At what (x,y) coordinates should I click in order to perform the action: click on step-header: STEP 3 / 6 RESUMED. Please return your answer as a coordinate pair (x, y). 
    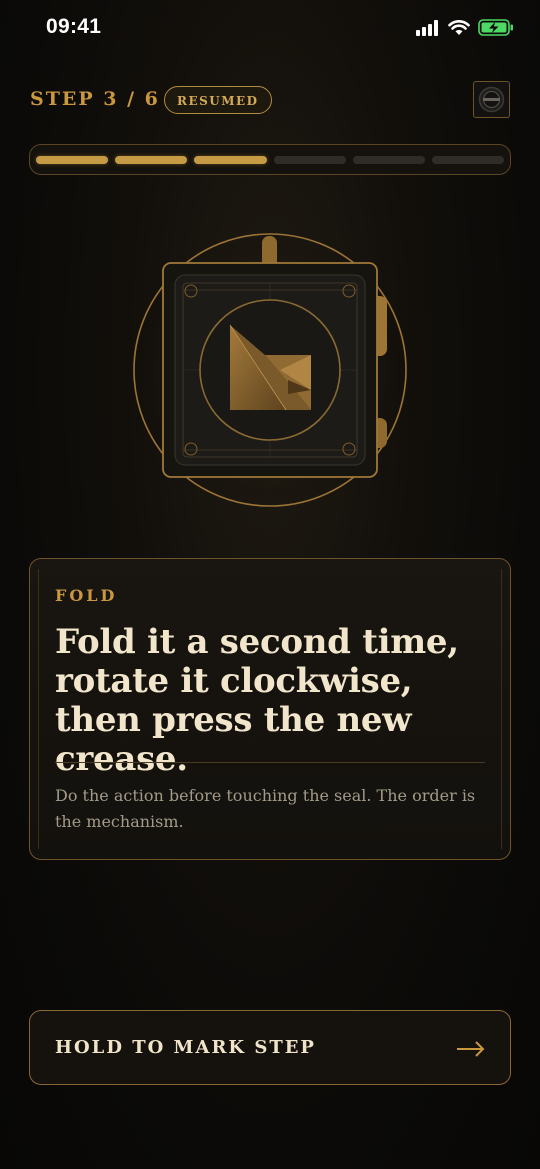
    Looking at the image, I should click on (270, 100).